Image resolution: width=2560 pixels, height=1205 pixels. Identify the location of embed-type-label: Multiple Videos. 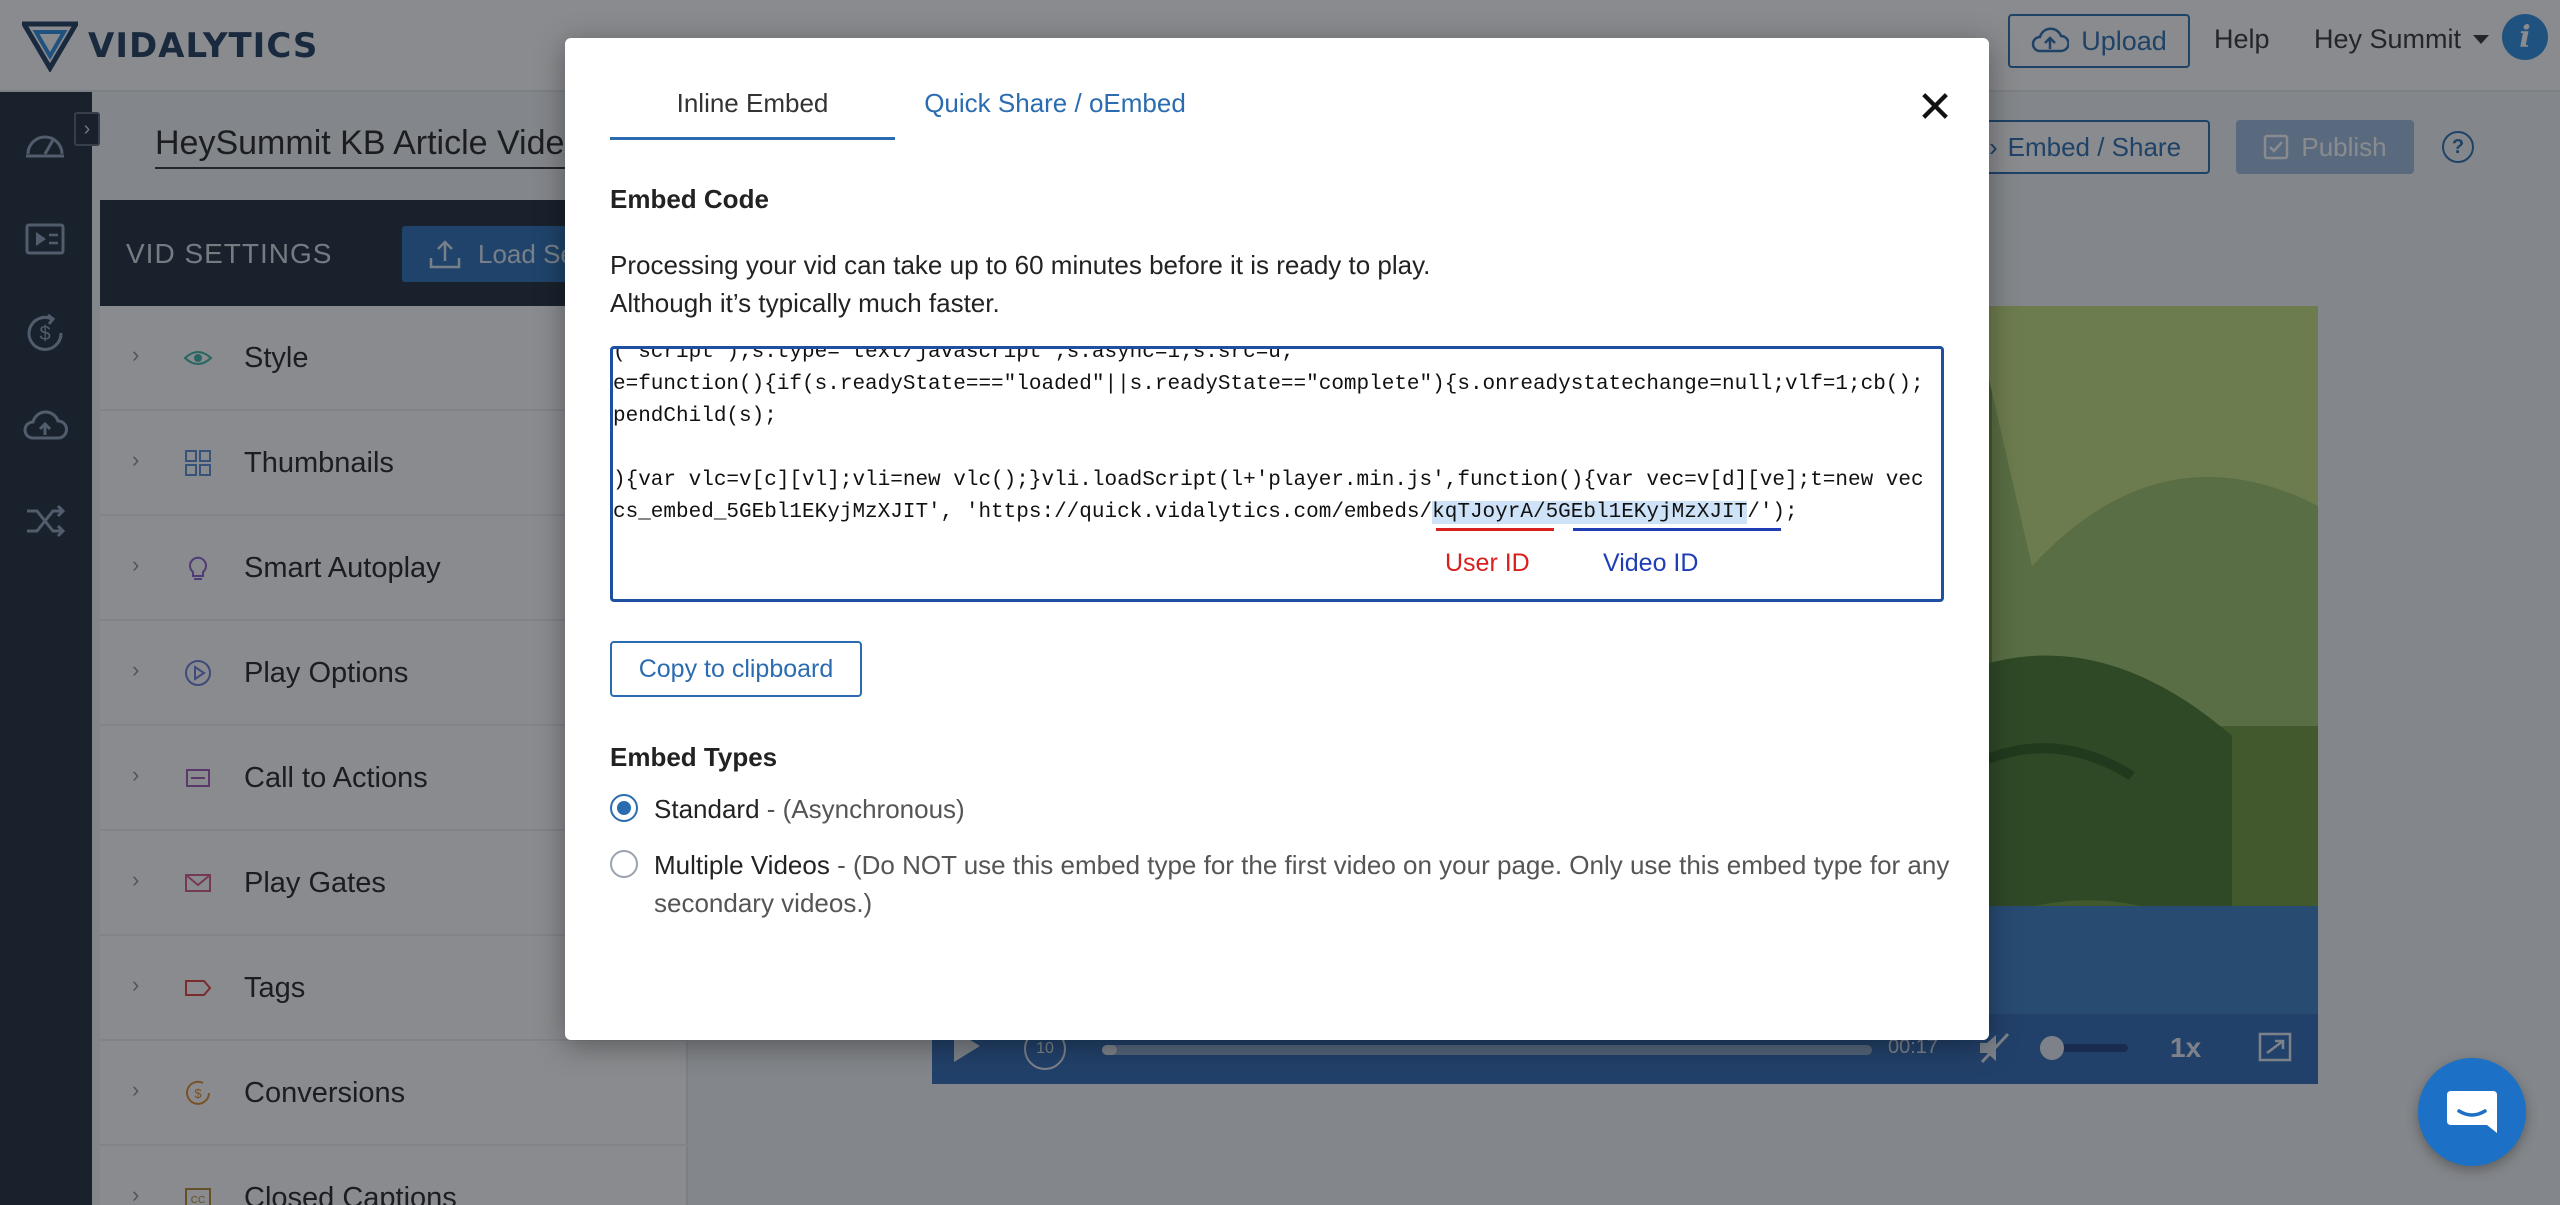
(742, 865).